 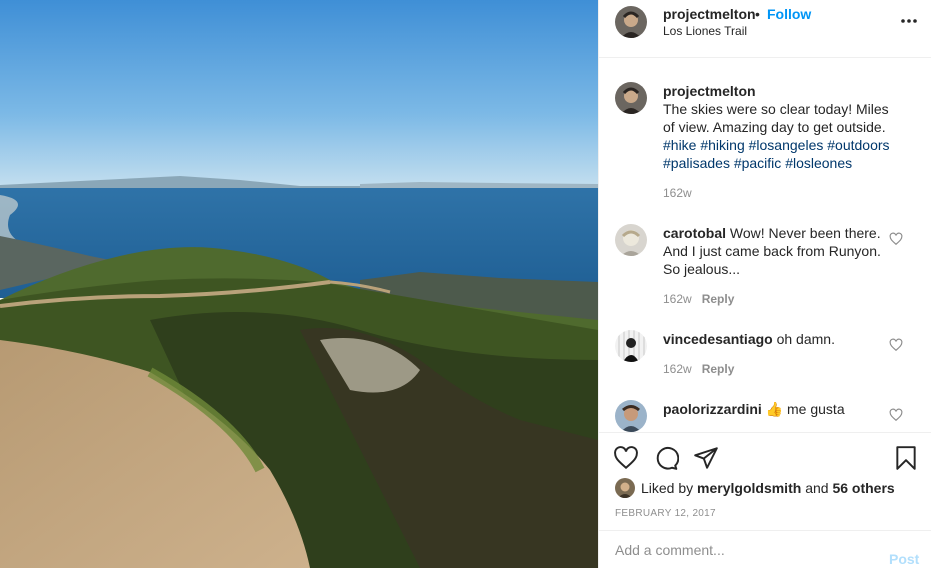 I want to click on caption-username: projectmelton, so click(x=709, y=91).